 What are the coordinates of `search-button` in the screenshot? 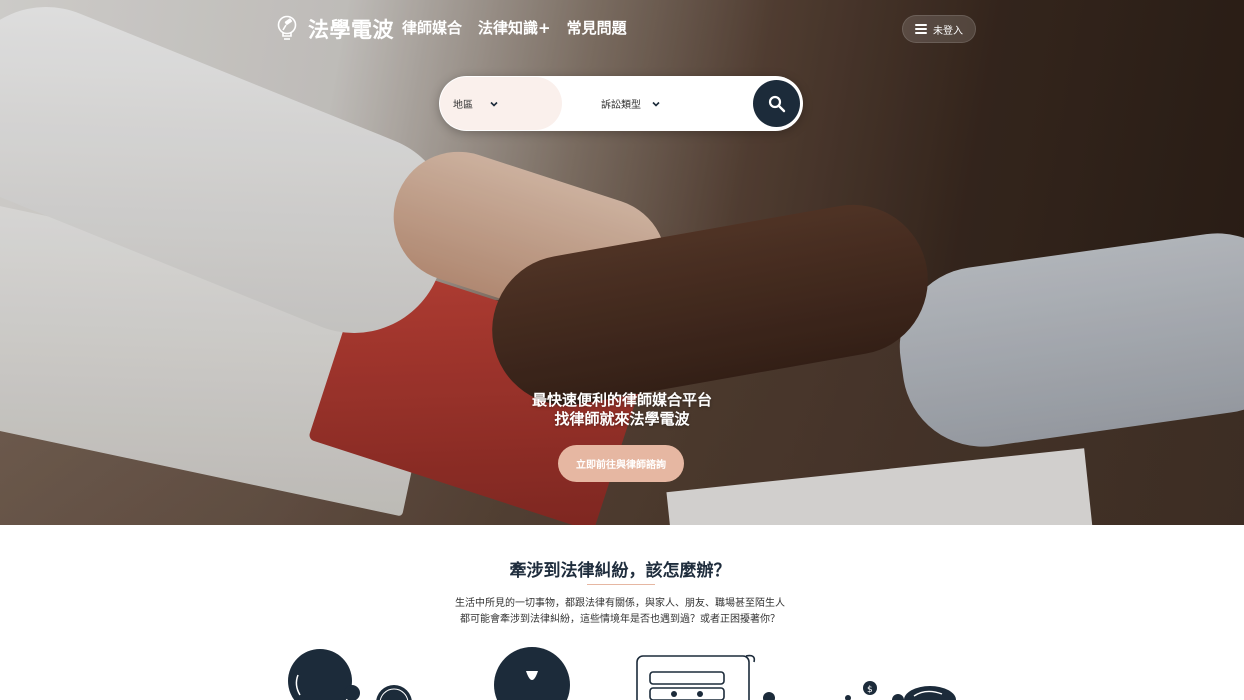 It's located at (776, 103).